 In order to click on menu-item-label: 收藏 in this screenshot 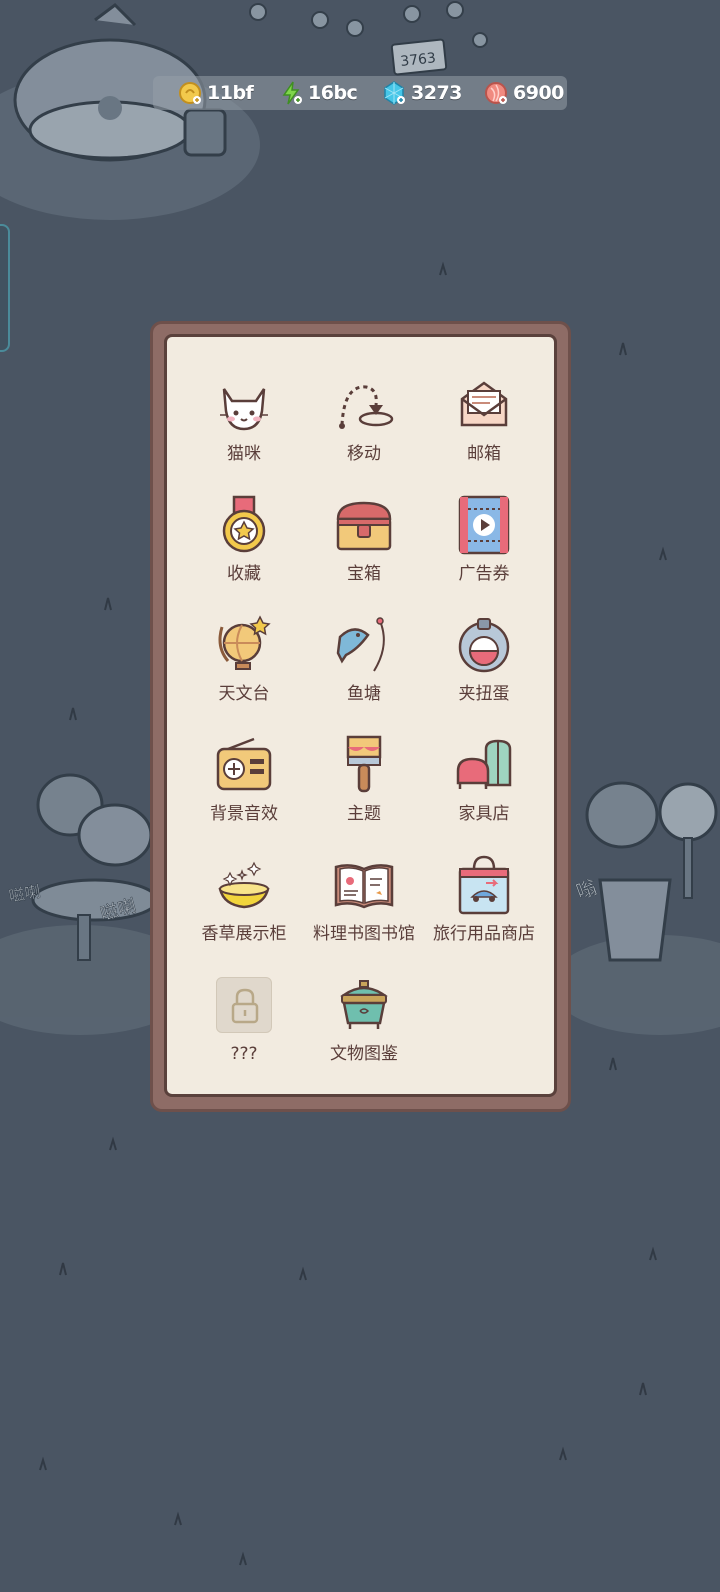, I will do `click(244, 574)`.